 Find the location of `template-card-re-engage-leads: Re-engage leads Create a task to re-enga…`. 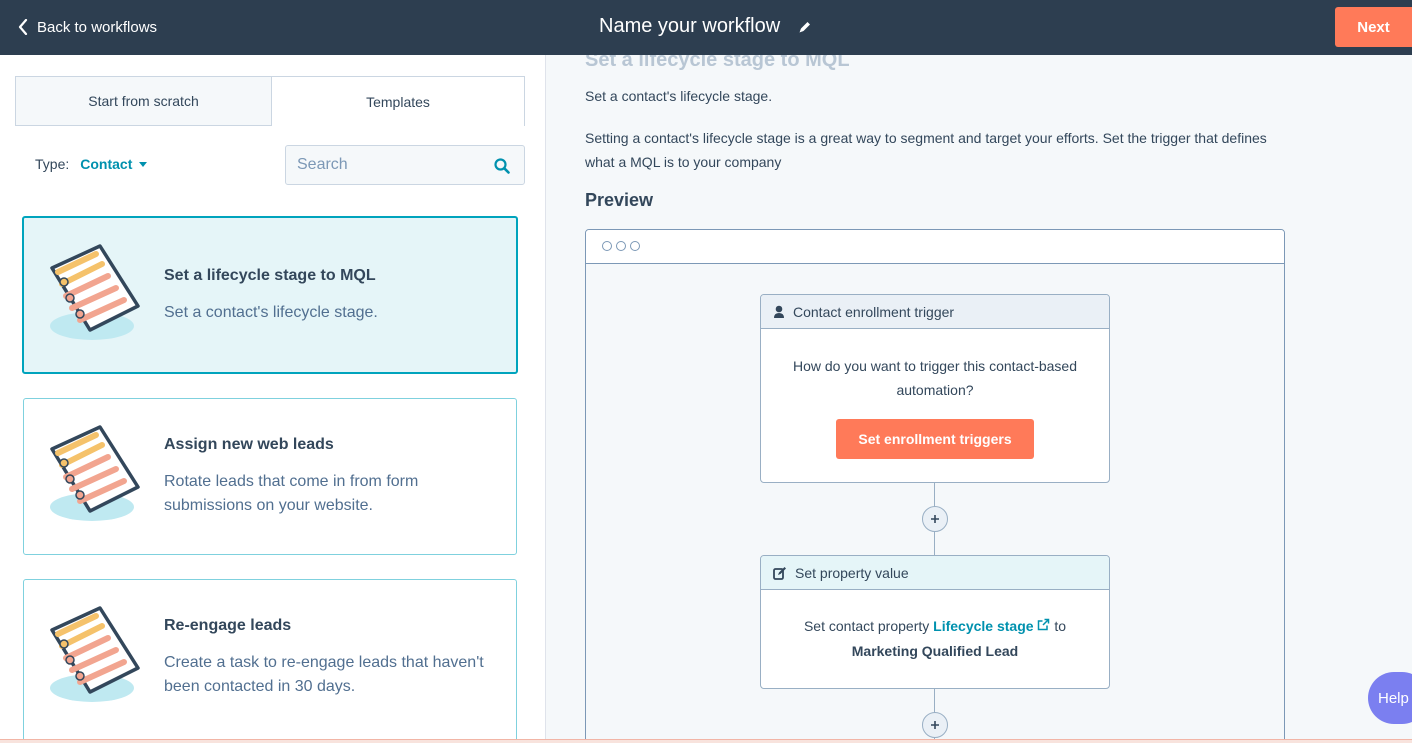

template-card-re-engage-leads: Re-engage leads Create a task to re-enga… is located at coordinates (270, 661).